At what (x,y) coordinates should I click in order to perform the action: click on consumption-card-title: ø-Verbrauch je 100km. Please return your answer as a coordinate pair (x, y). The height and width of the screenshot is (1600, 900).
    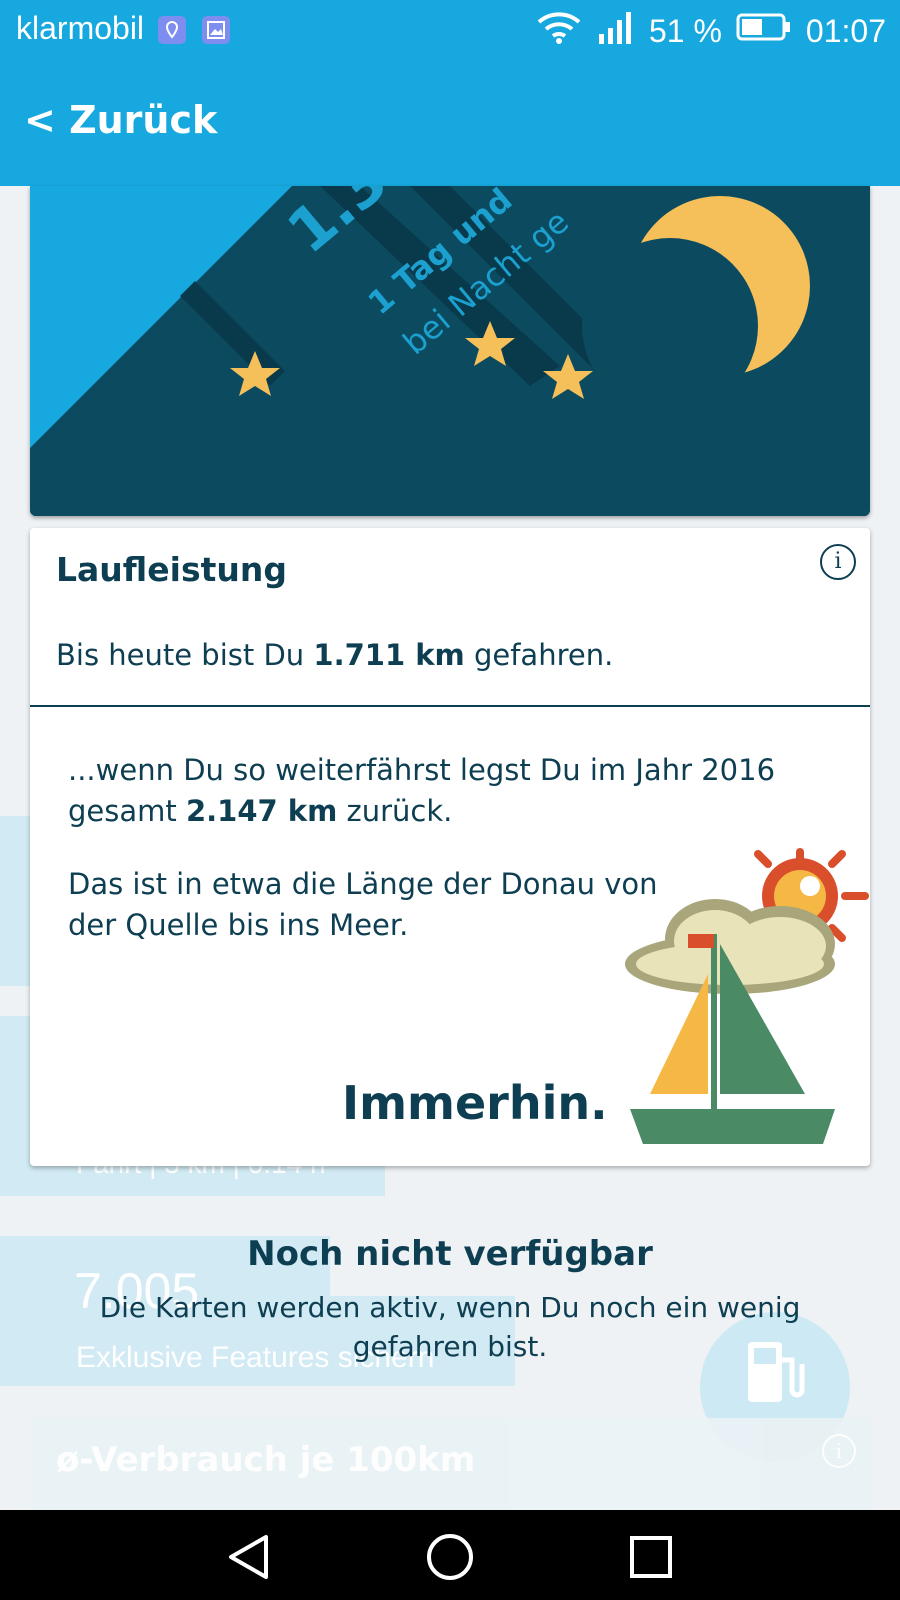
    Looking at the image, I should click on (266, 1460).